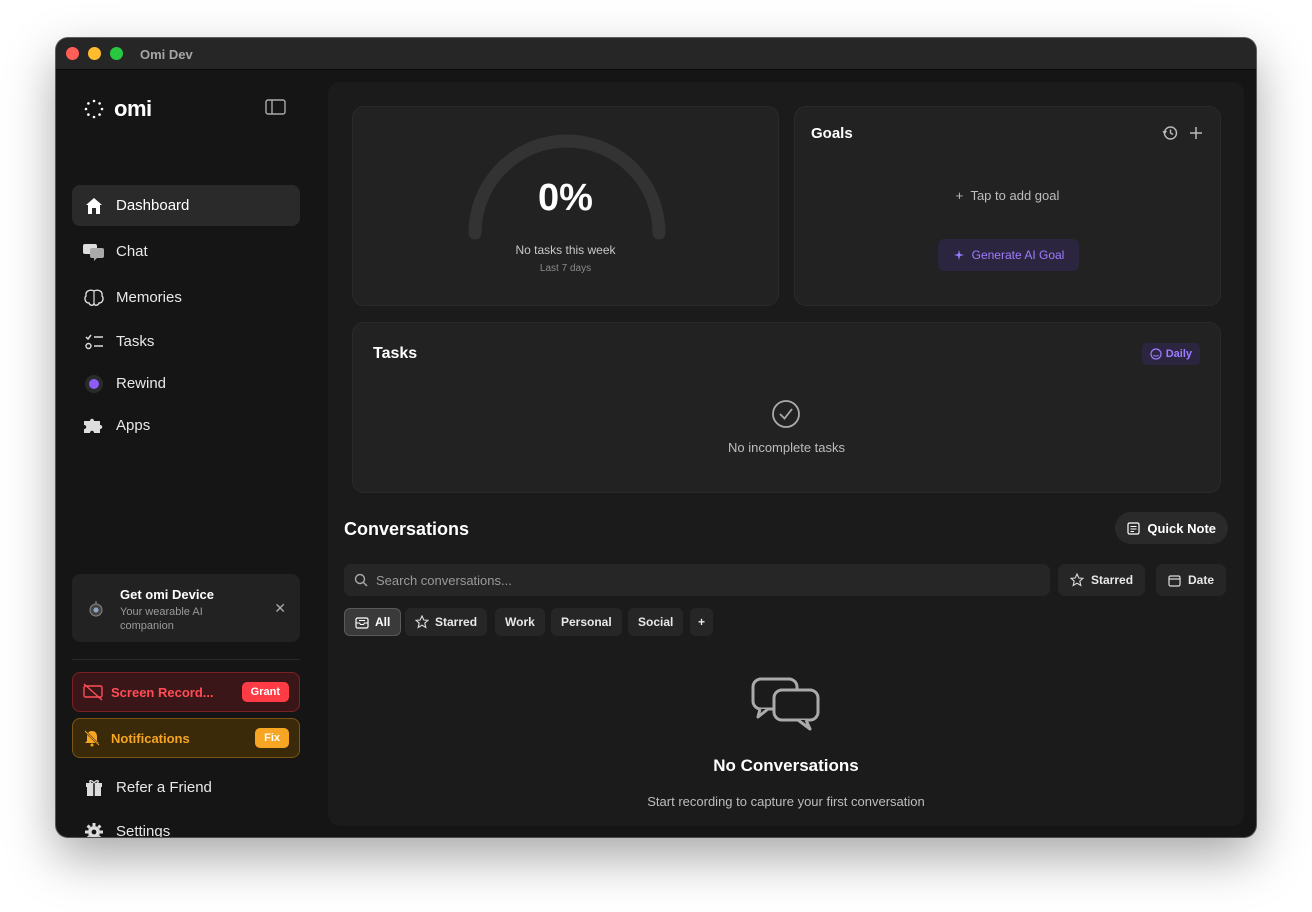  I want to click on chip-starred: Starred, so click(446, 622).